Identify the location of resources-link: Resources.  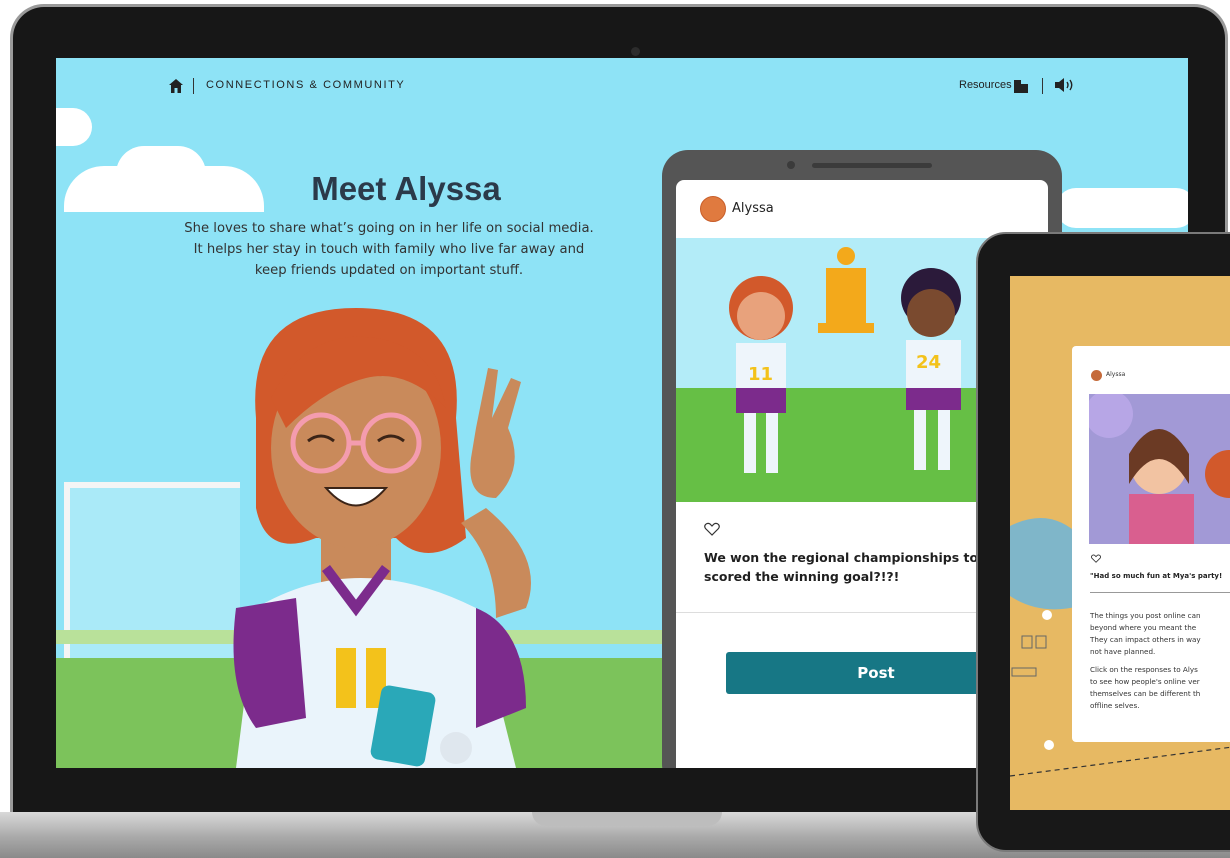
(985, 85).